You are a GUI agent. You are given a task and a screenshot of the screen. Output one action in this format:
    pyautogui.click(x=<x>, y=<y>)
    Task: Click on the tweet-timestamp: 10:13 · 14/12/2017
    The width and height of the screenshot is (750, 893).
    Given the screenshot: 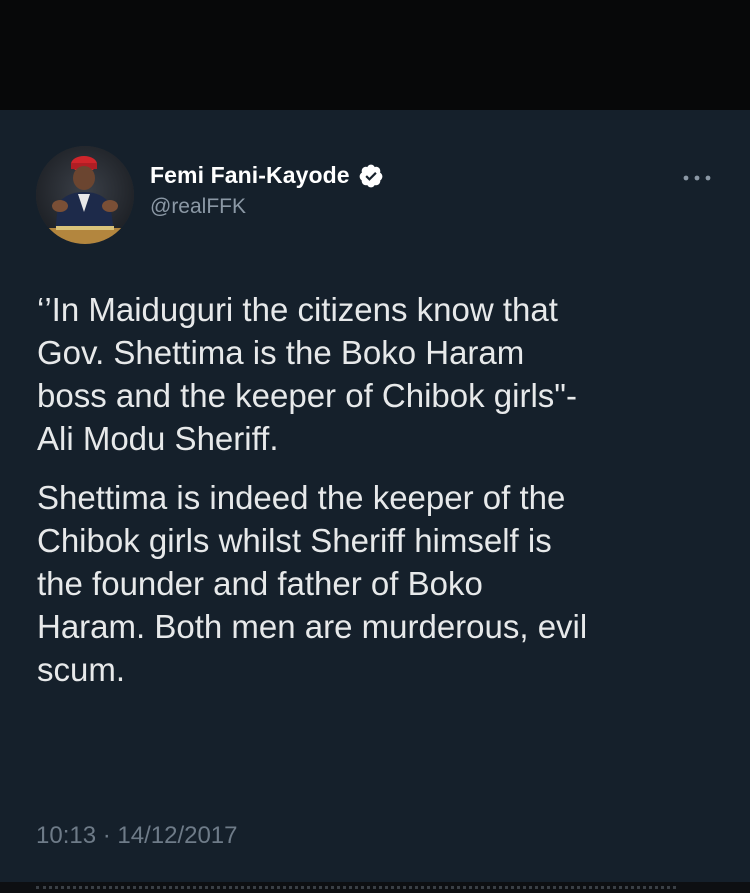 What is the action you would take?
    pyautogui.click(x=137, y=836)
    